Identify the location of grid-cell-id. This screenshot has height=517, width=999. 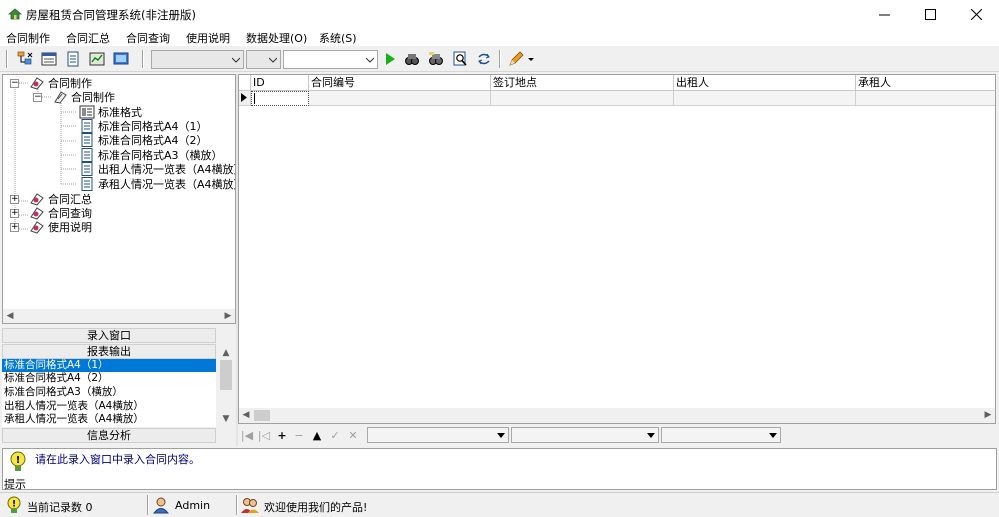
(280, 98).